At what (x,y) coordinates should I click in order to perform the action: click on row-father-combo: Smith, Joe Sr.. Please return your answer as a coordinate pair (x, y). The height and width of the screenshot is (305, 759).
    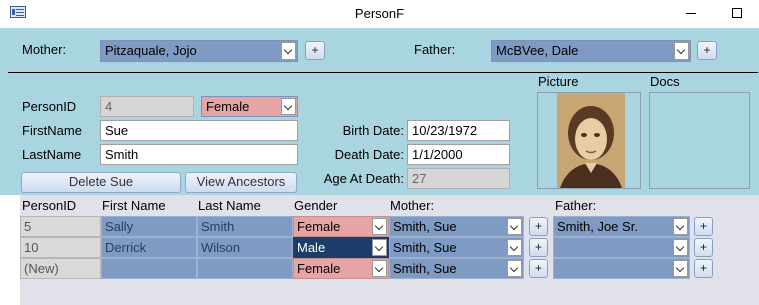
    Looking at the image, I should click on (621, 226).